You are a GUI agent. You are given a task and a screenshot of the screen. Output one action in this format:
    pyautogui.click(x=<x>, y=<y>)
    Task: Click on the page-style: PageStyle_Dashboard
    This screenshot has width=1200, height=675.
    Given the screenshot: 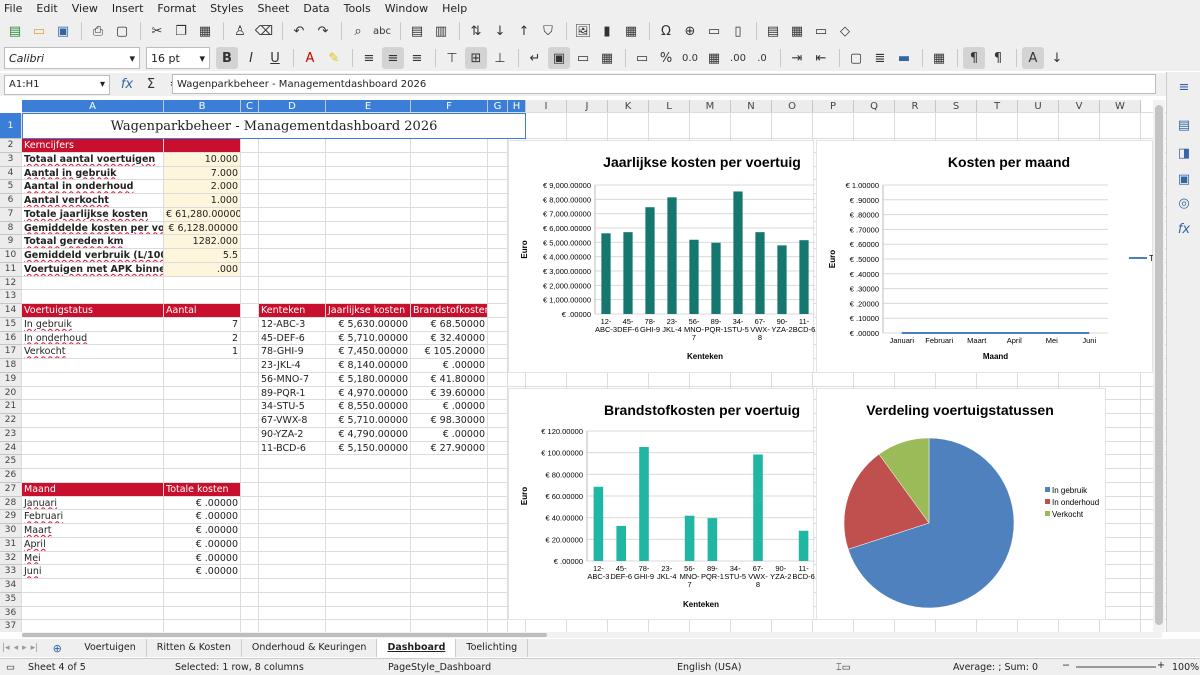 What is the action you would take?
    pyautogui.click(x=439, y=667)
    